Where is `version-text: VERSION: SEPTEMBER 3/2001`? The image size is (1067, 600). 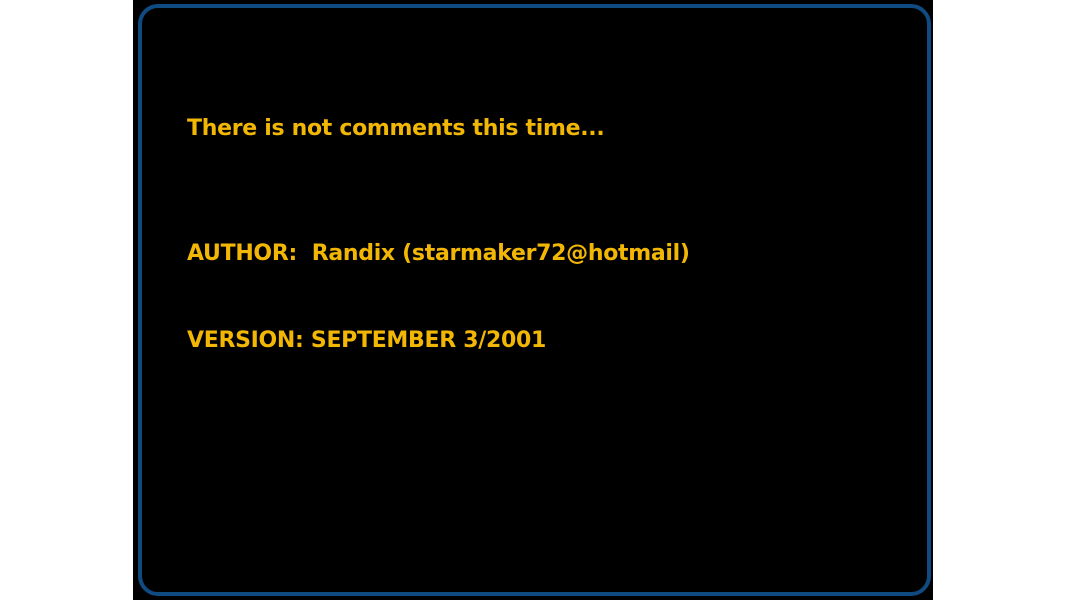
version-text: VERSION: SEPTEMBER 3/2001 is located at coordinates (366, 340).